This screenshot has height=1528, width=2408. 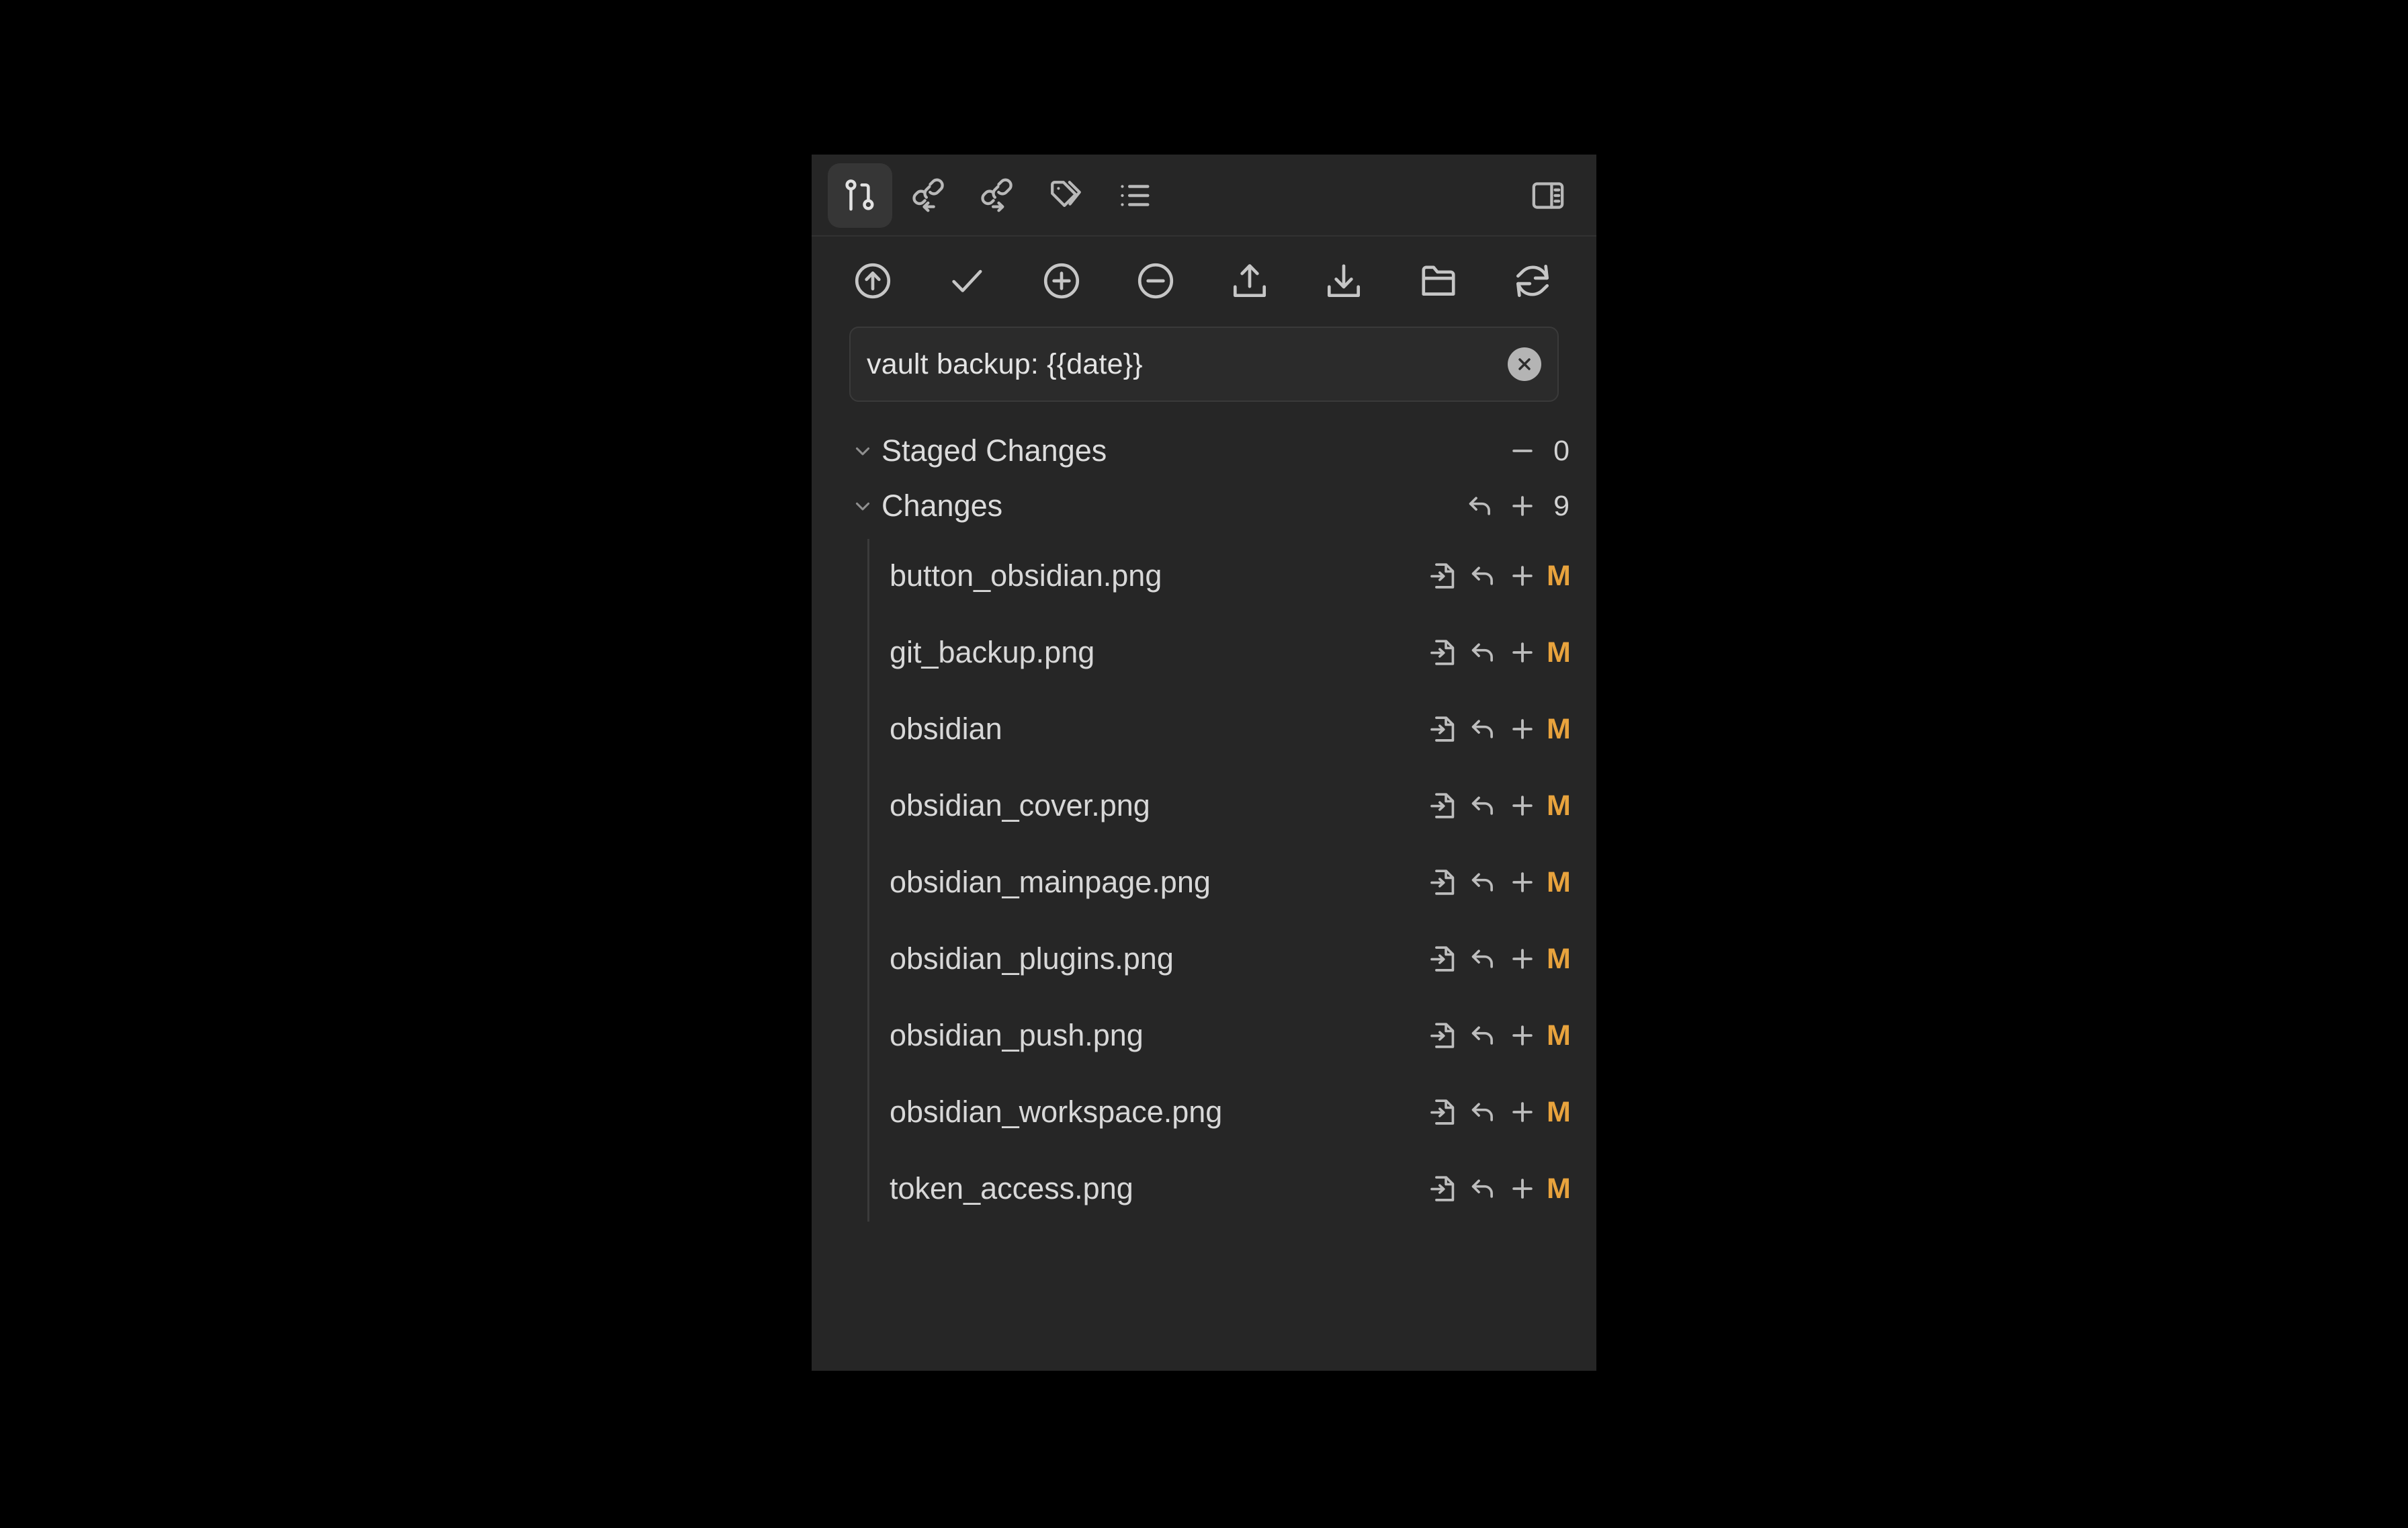 What do you see at coordinates (1204, 506) in the screenshot?
I see `section-changes: Changes 9` at bounding box center [1204, 506].